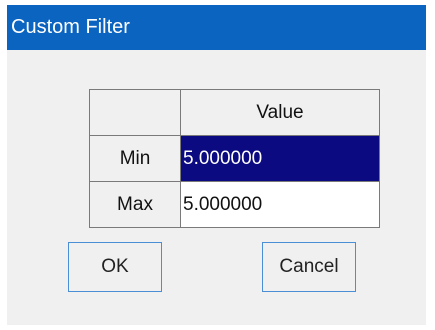 Image resolution: width=435 pixels, height=330 pixels. What do you see at coordinates (309, 267) in the screenshot?
I see `cancel-button: Cancel` at bounding box center [309, 267].